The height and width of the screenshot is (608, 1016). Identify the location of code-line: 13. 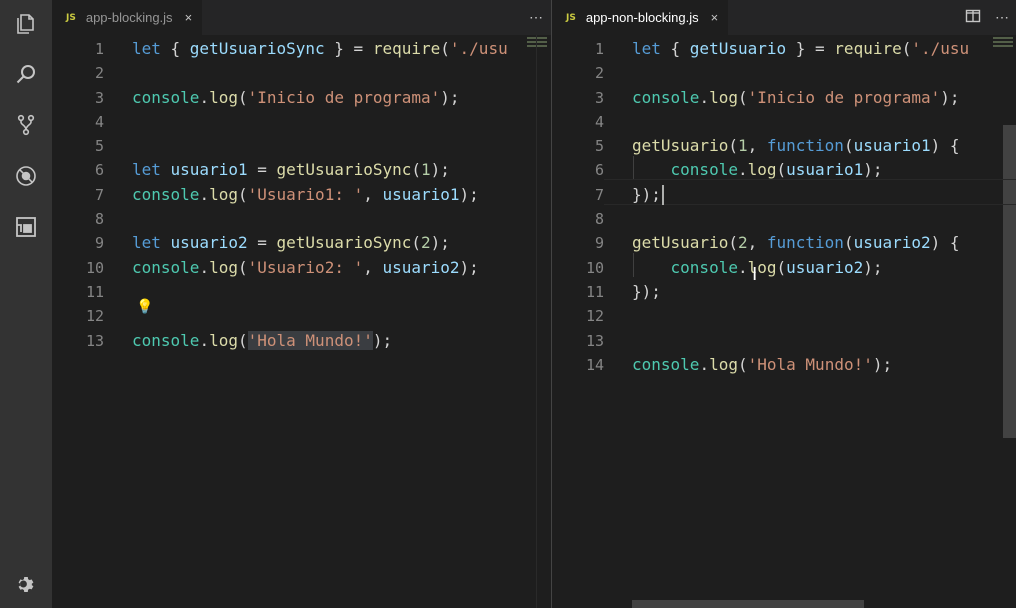
(784, 341).